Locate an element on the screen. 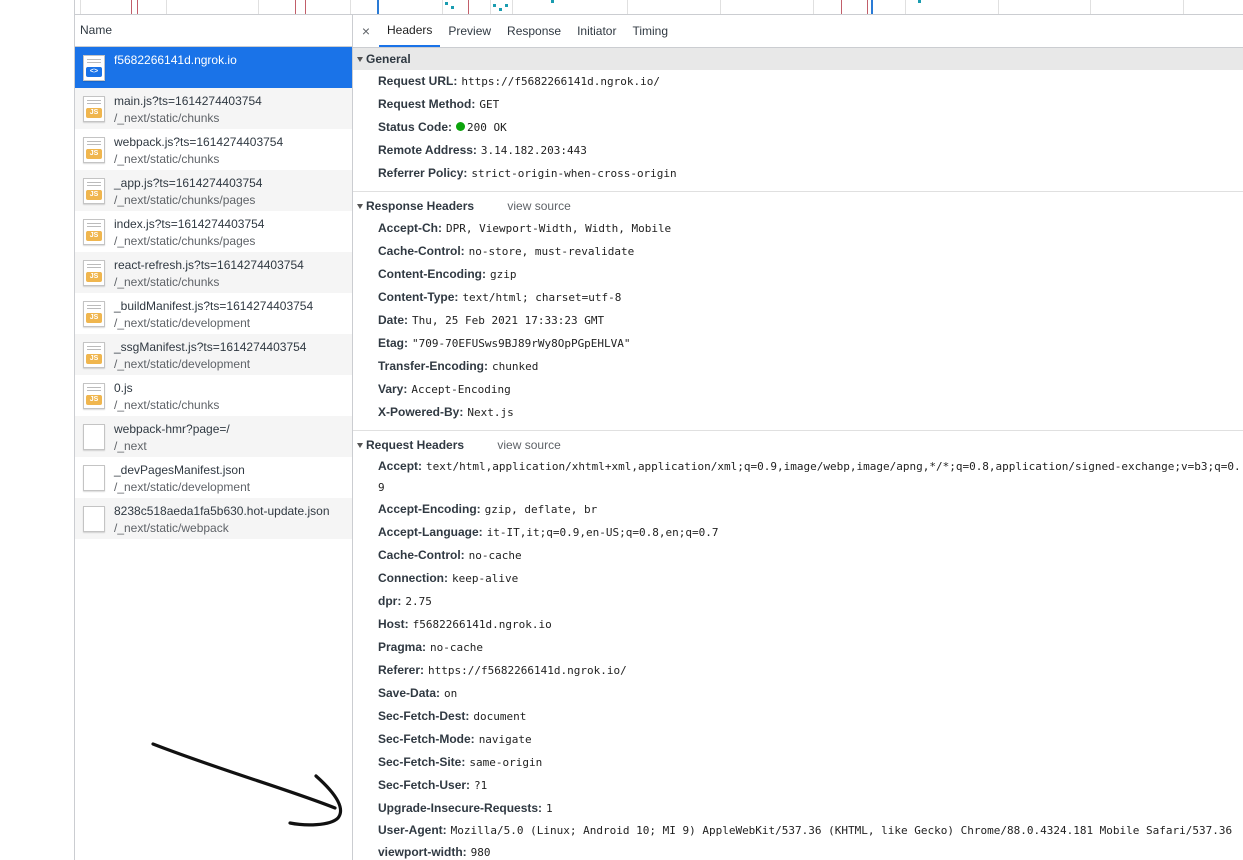  header-name: Status Code: is located at coordinates (415, 127).